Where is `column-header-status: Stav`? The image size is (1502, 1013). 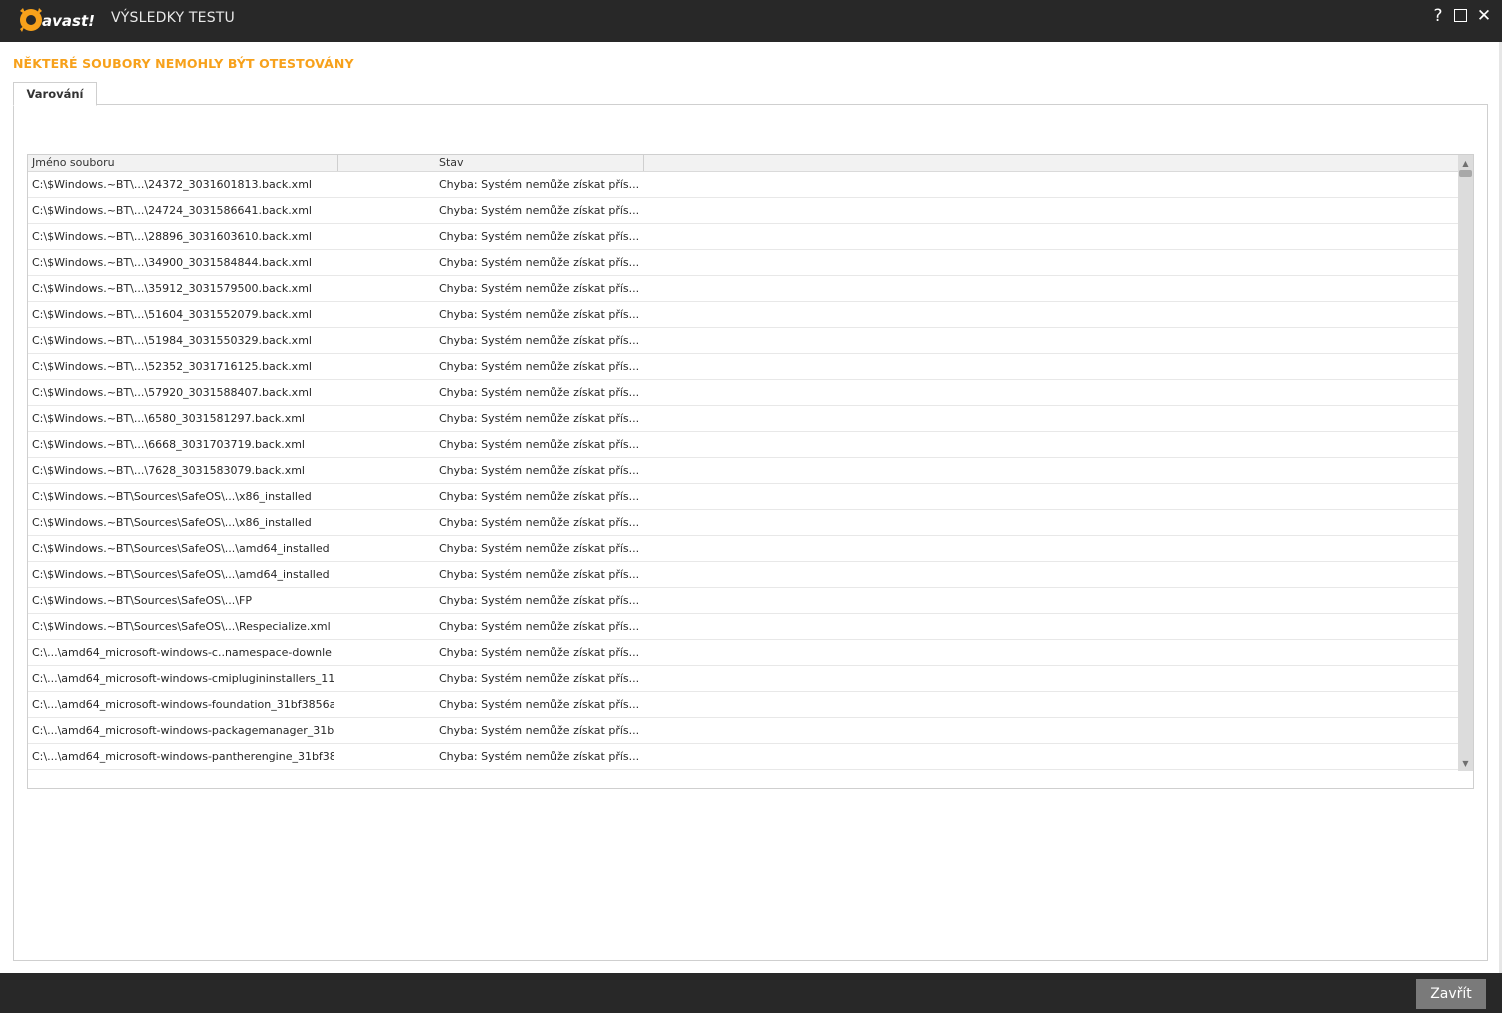
column-header-status: Stav is located at coordinates (491, 163).